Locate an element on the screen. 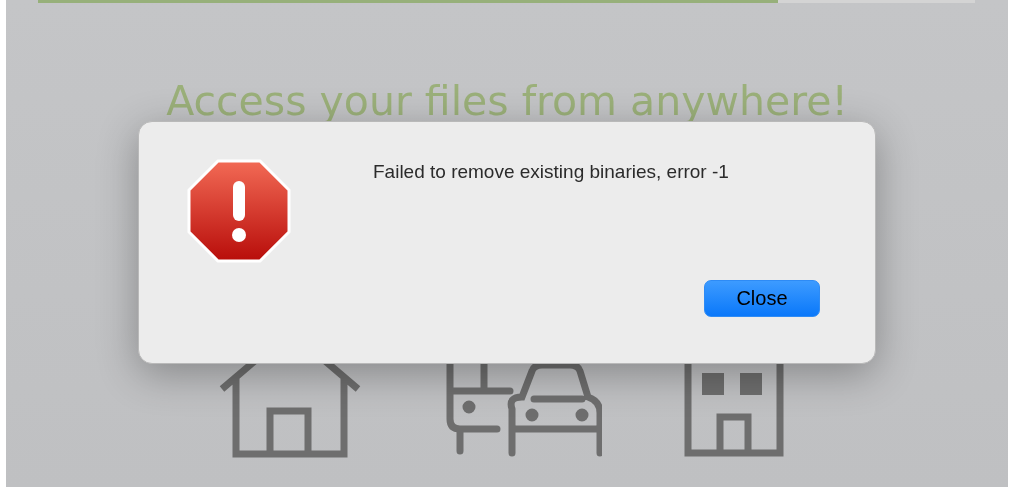 The width and height of the screenshot is (1014, 487). heading: Access your files from anywhere! is located at coordinates (507, 101).